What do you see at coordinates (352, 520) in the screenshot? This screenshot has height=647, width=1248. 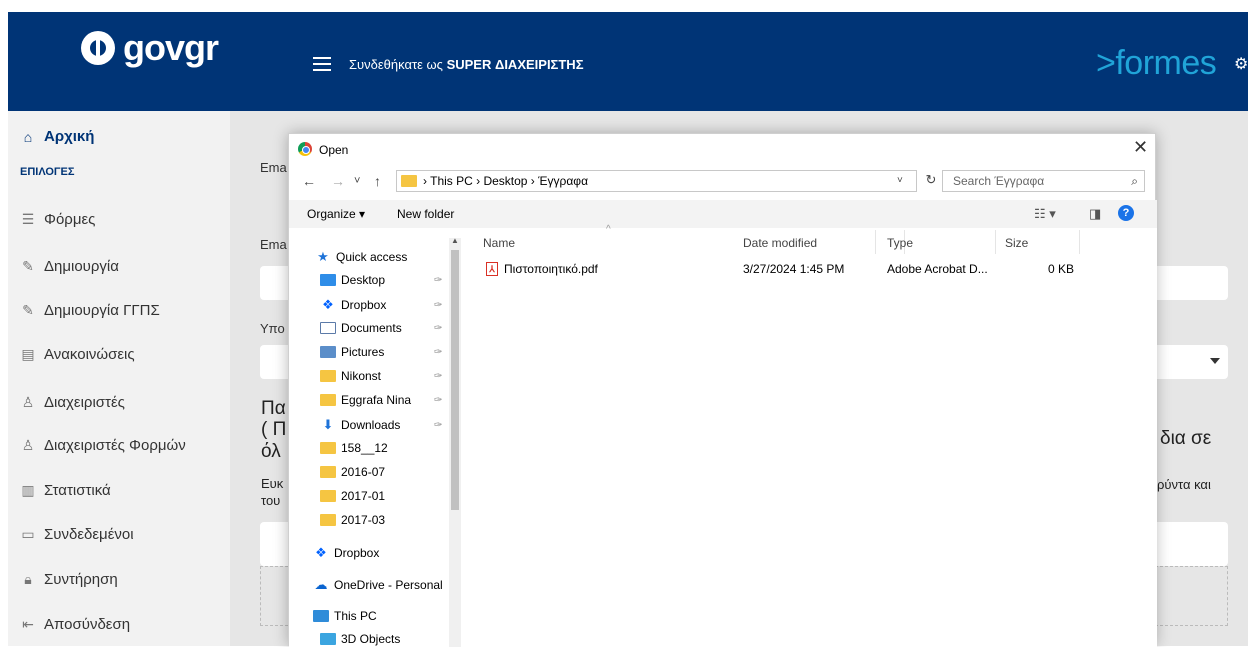 I see `nav-item-folder-2017-03: 2017-03` at bounding box center [352, 520].